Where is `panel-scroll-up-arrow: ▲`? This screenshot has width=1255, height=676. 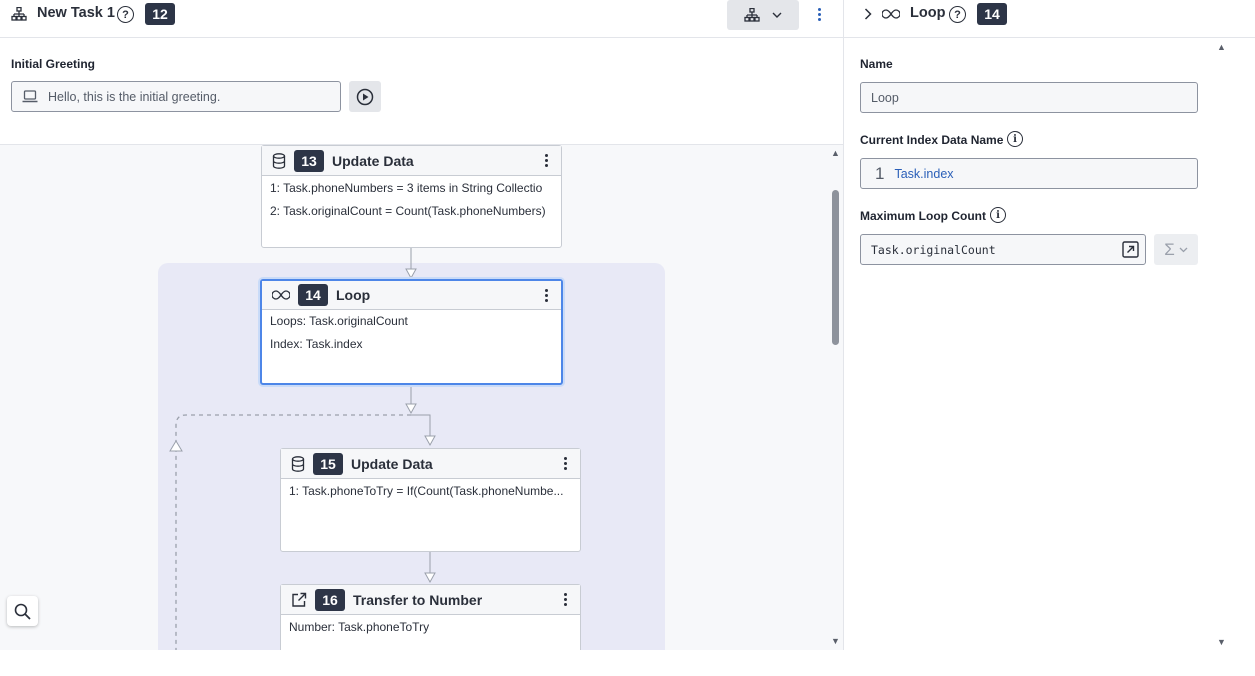 panel-scroll-up-arrow: ▲ is located at coordinates (1221, 47).